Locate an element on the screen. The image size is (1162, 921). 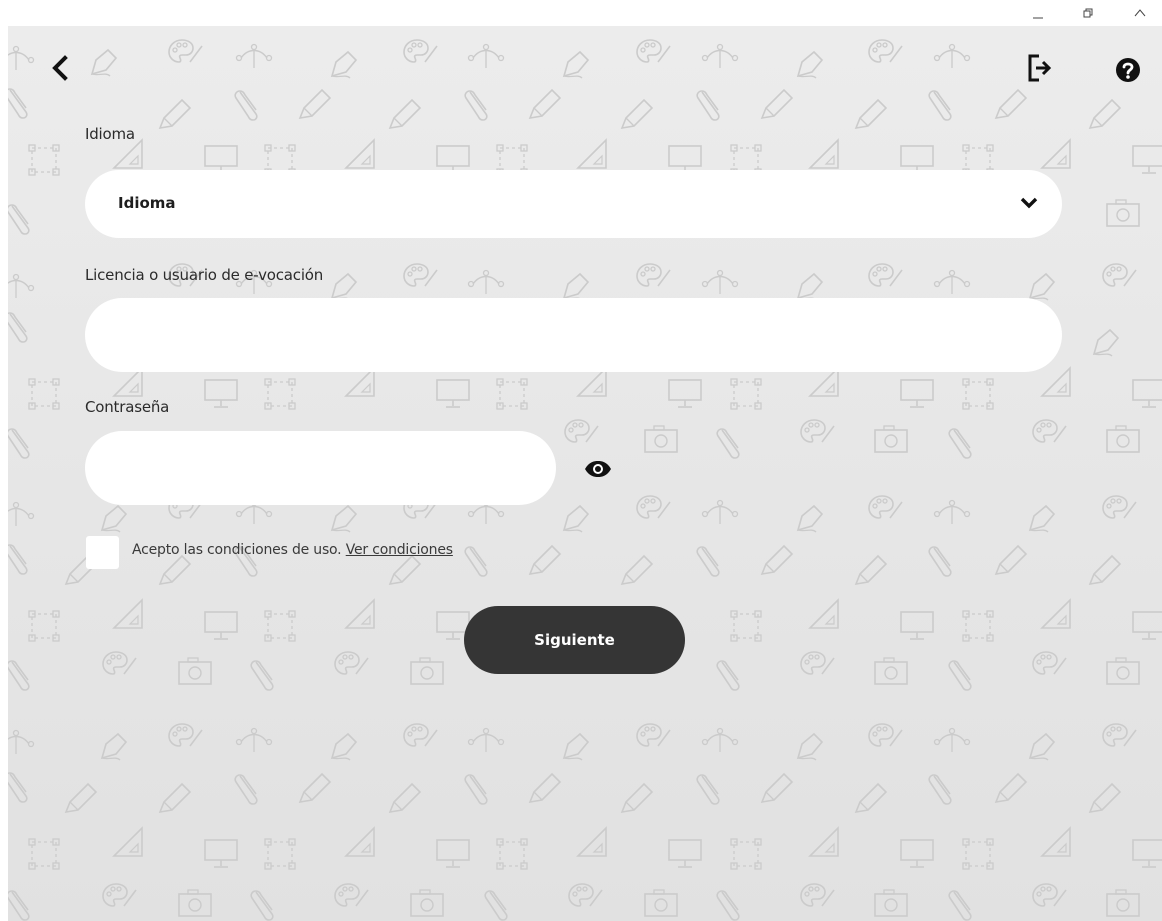
back-button is located at coordinates (60, 68).